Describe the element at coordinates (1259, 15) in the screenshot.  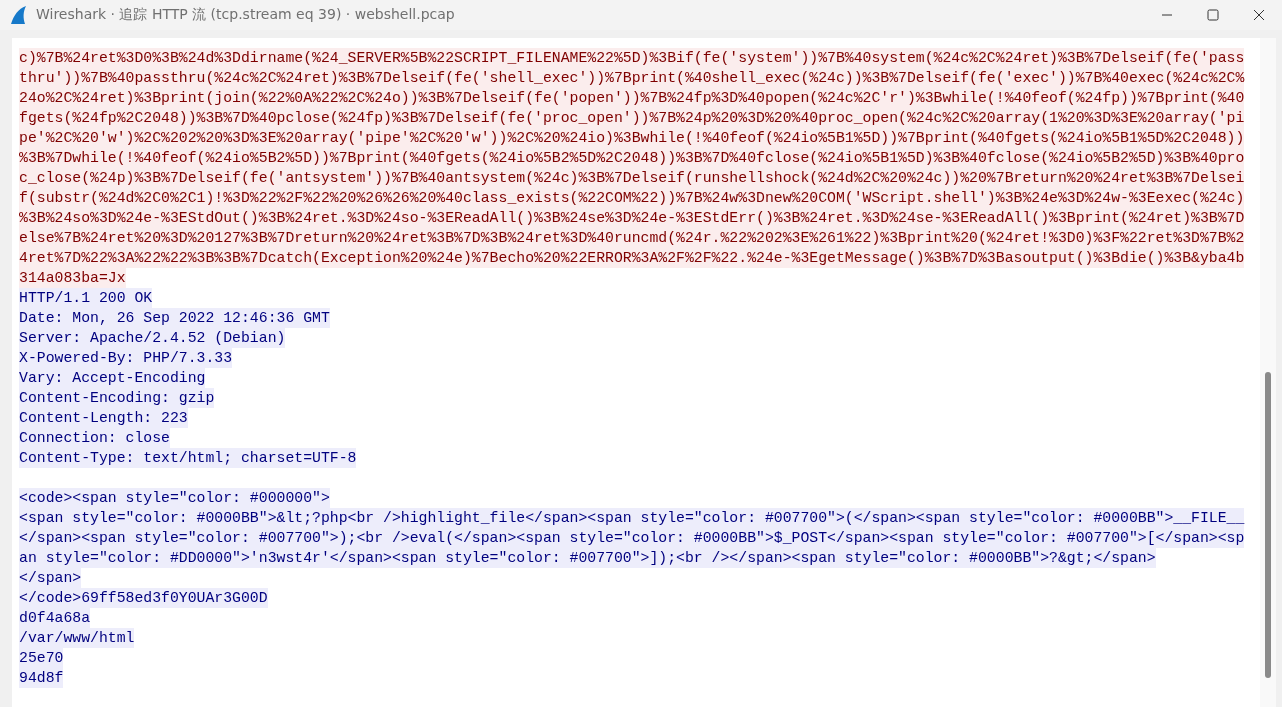
I see `close-icon` at that location.